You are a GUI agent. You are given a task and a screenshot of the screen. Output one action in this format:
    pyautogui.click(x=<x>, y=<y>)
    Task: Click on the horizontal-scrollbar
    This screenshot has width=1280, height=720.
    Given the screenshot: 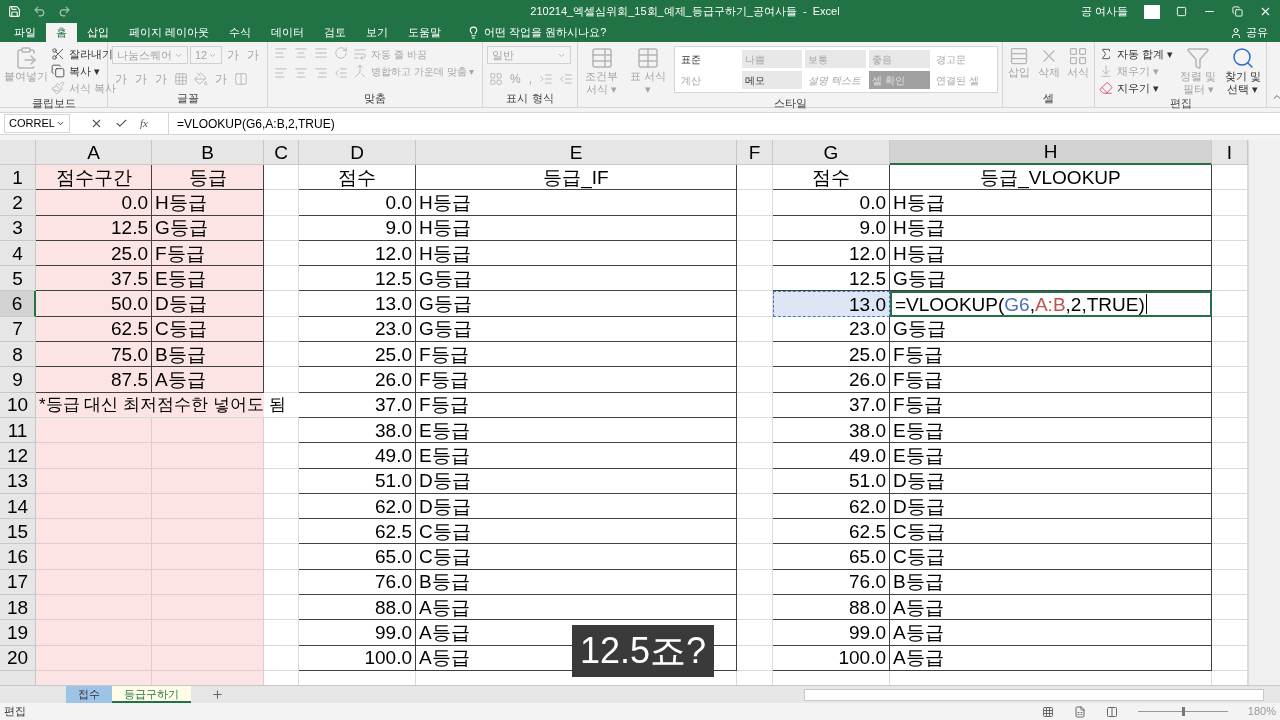 What is the action you would take?
    pyautogui.click(x=1034, y=694)
    